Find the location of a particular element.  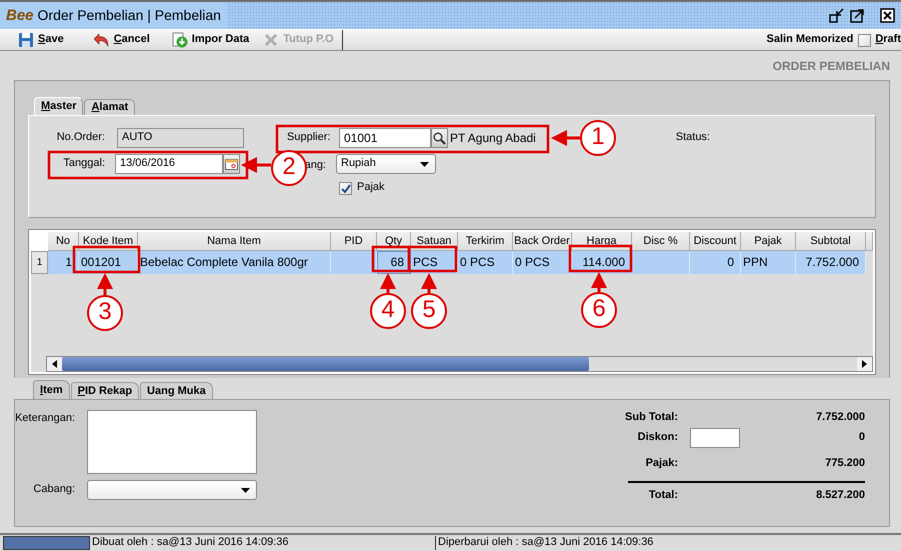

toolbar-button: Save is located at coordinates (41, 40).